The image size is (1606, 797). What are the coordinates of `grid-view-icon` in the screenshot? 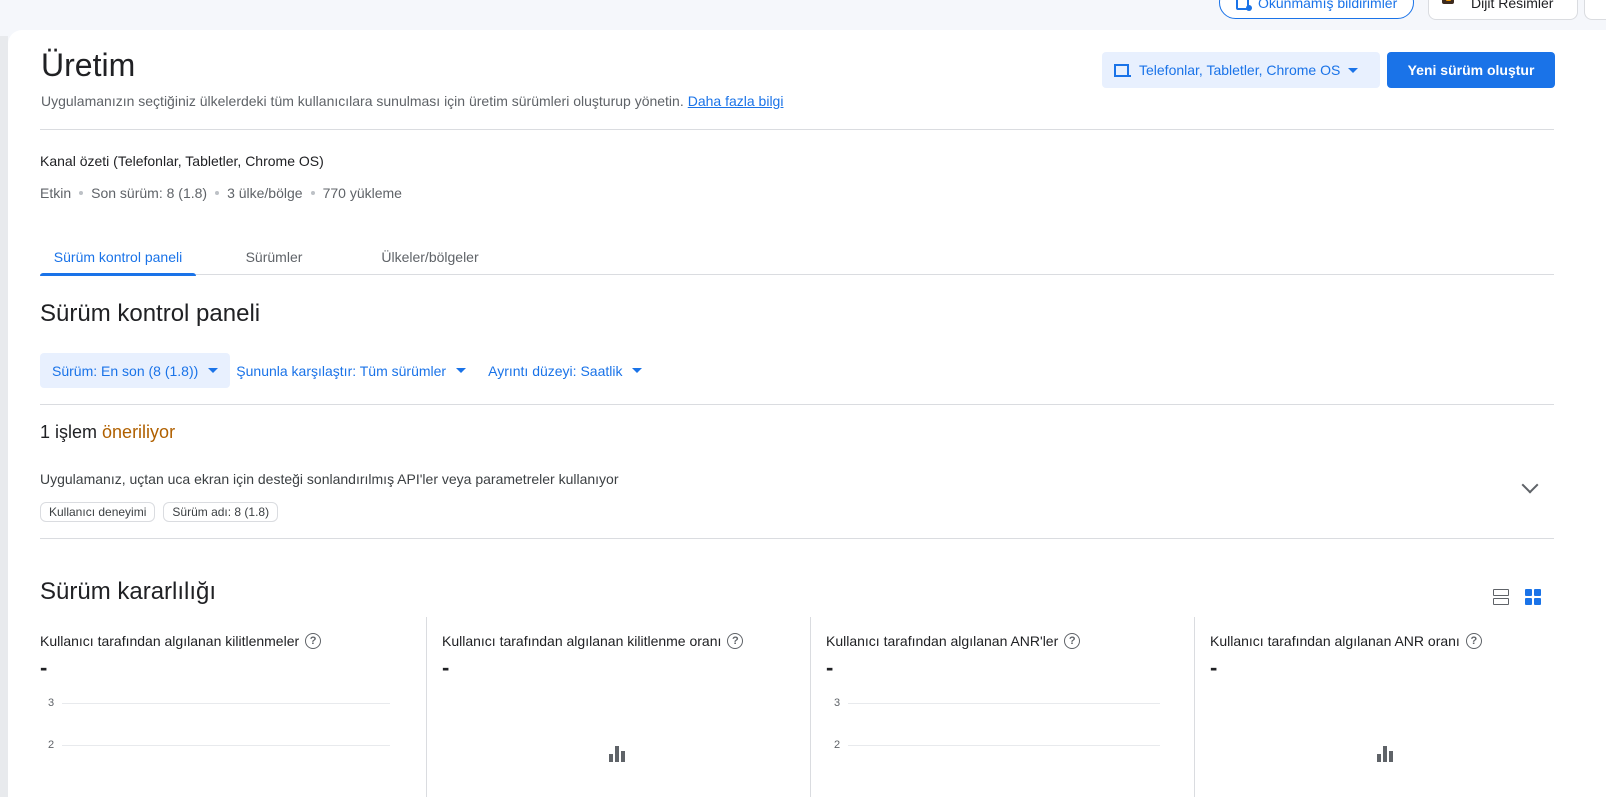 It's located at (1533, 597).